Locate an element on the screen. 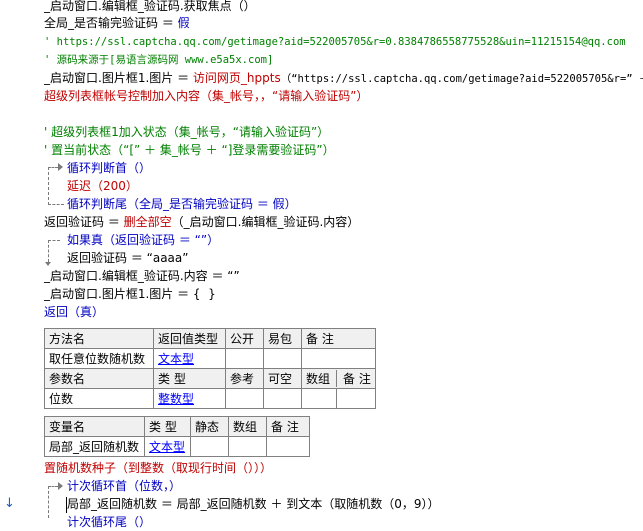 The image size is (643, 531). code-line-clear-picture: _启动窗口.图片框1.图片 ＝ { } is located at coordinates (130, 294).